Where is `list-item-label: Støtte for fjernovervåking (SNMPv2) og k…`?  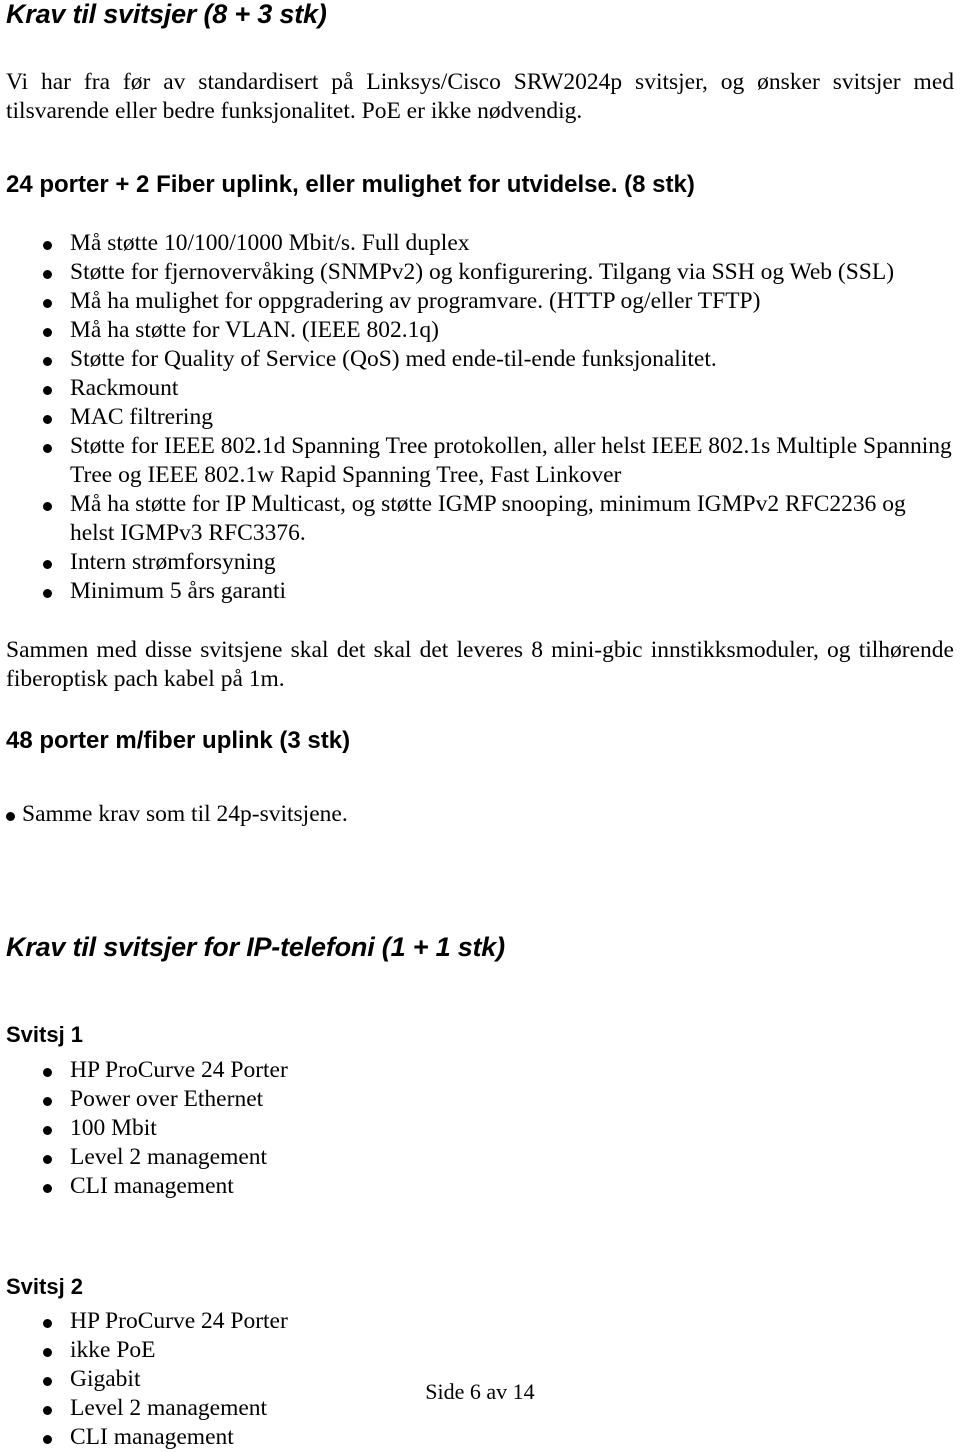 list-item-label: Støtte for fjernovervåking (SNMPv2) og k… is located at coordinates (482, 271).